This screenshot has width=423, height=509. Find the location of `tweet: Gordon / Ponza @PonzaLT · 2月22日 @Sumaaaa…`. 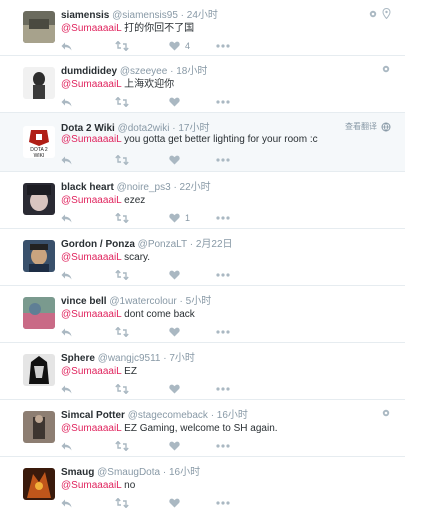

tweet: Gordon / Ponza @PonzaLT · 2月22日 @Sumaaaa… is located at coordinates (202, 257).